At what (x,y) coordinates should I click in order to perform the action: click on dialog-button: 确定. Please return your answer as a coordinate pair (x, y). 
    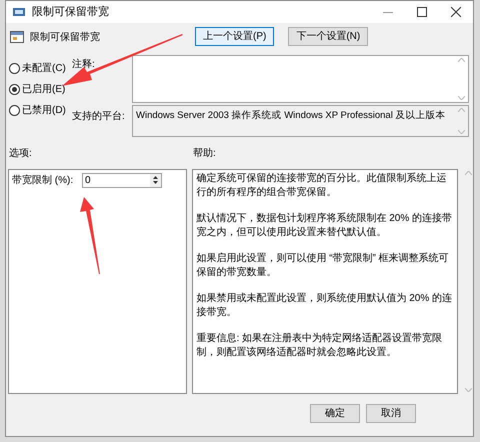
    Looking at the image, I should click on (335, 413).